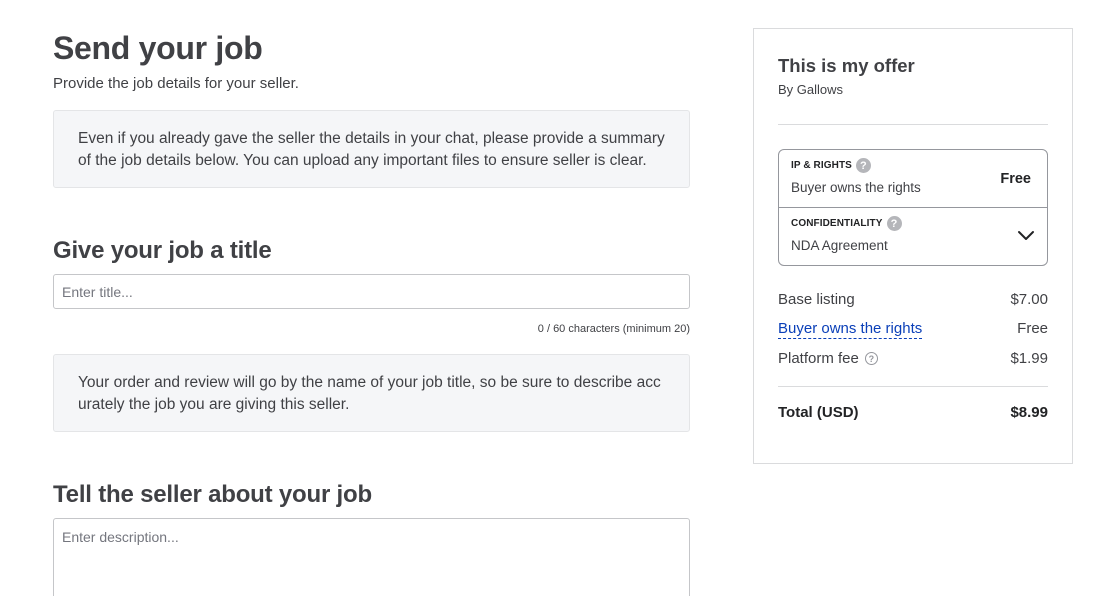  Describe the element at coordinates (837, 223) in the screenshot. I see `confidentiality-label: CONFIDENTIALITY` at that location.